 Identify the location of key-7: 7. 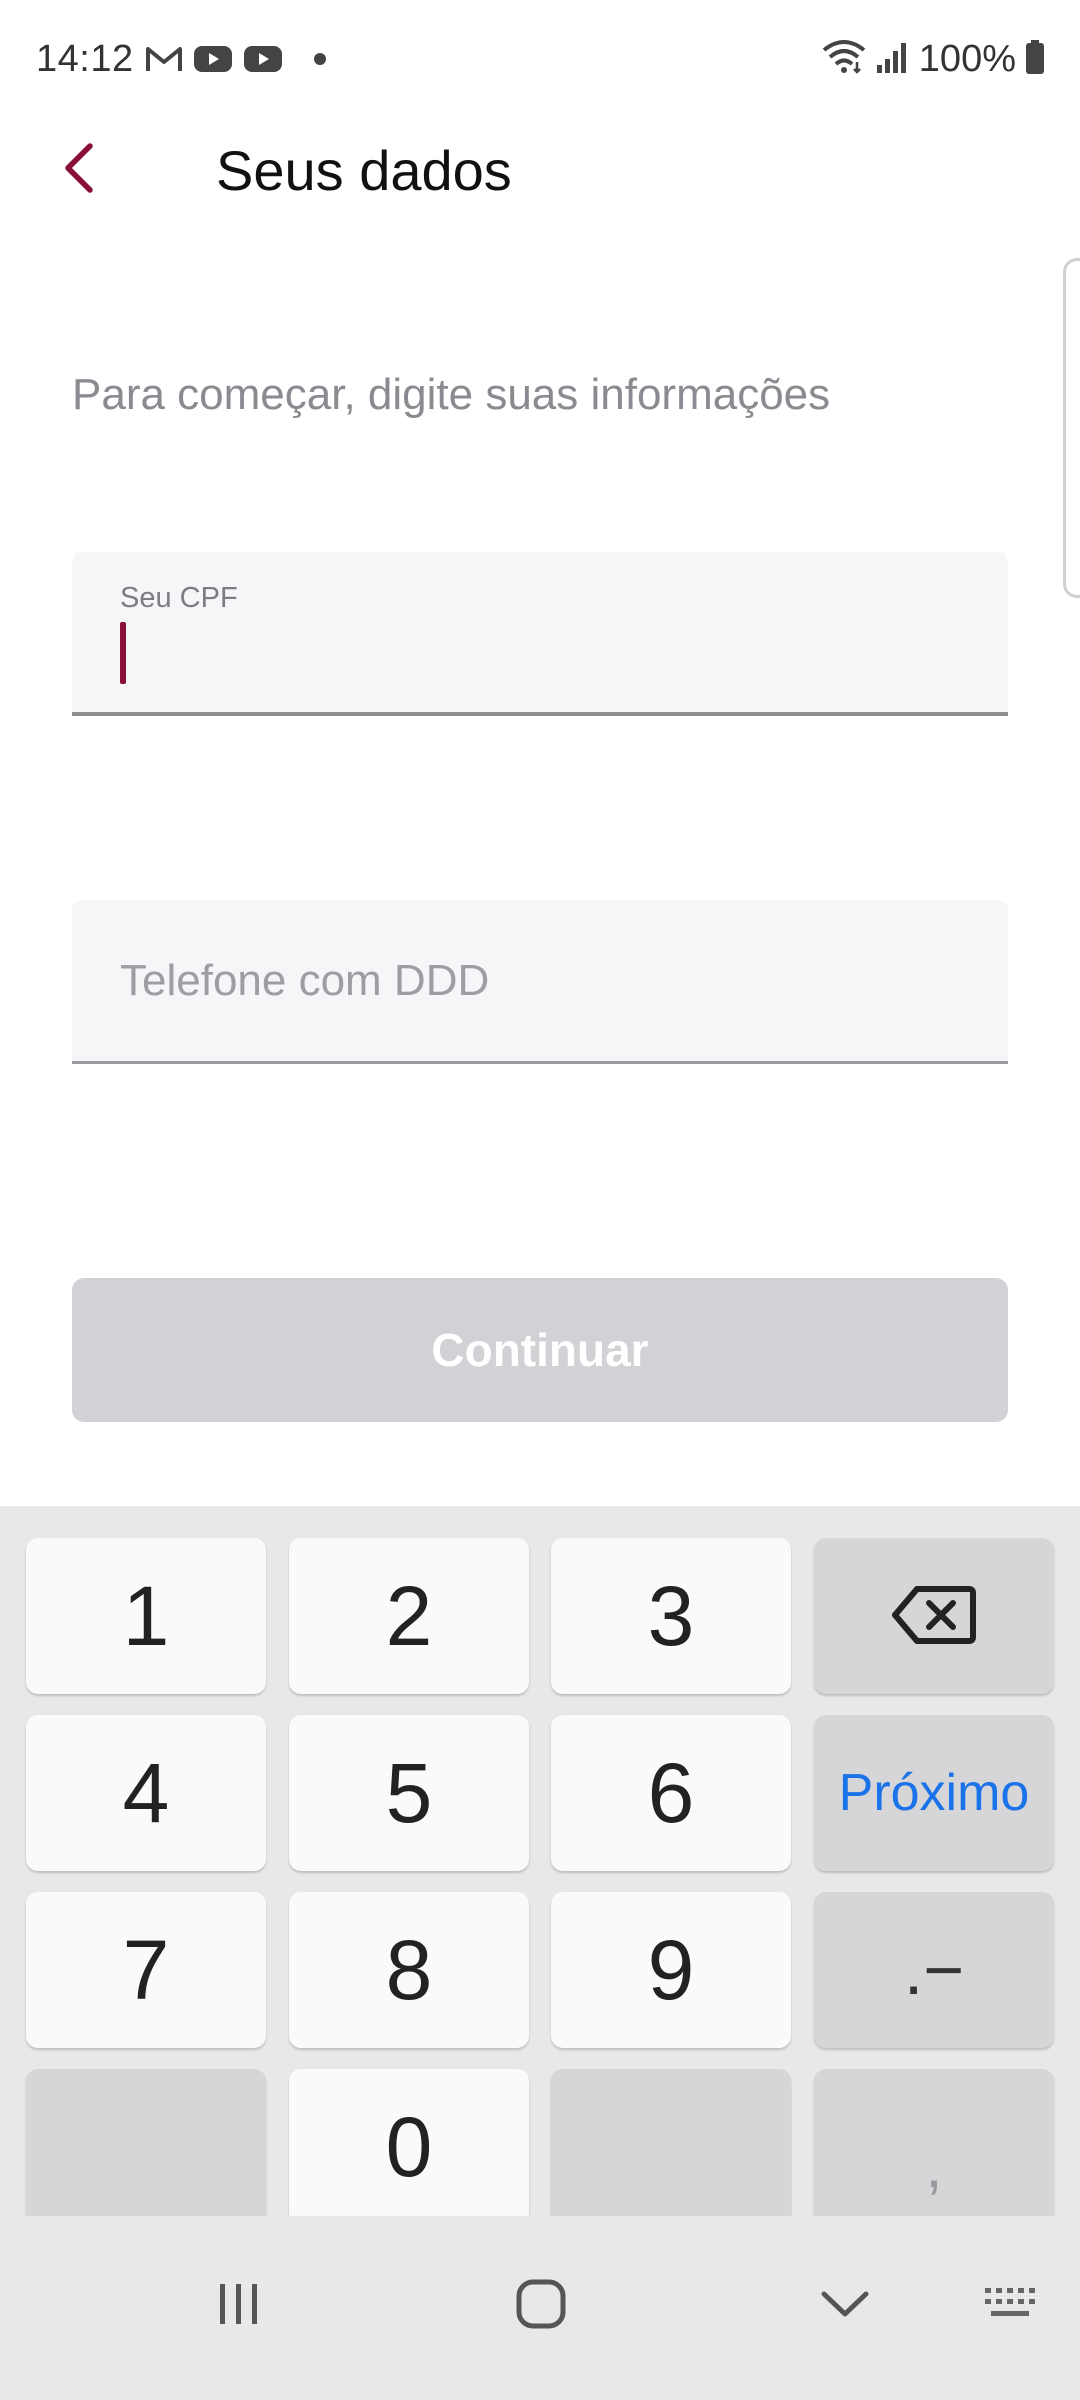
(146, 1970).